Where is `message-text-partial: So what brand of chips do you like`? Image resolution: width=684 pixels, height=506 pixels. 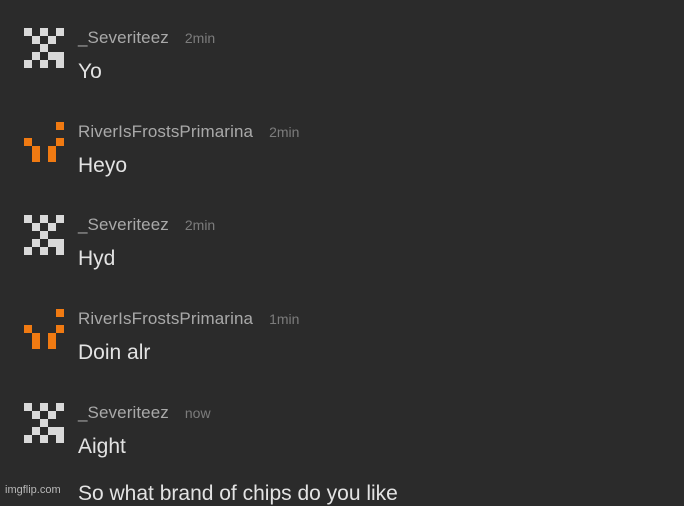
message-text-partial: So what brand of chips do you like is located at coordinates (238, 493).